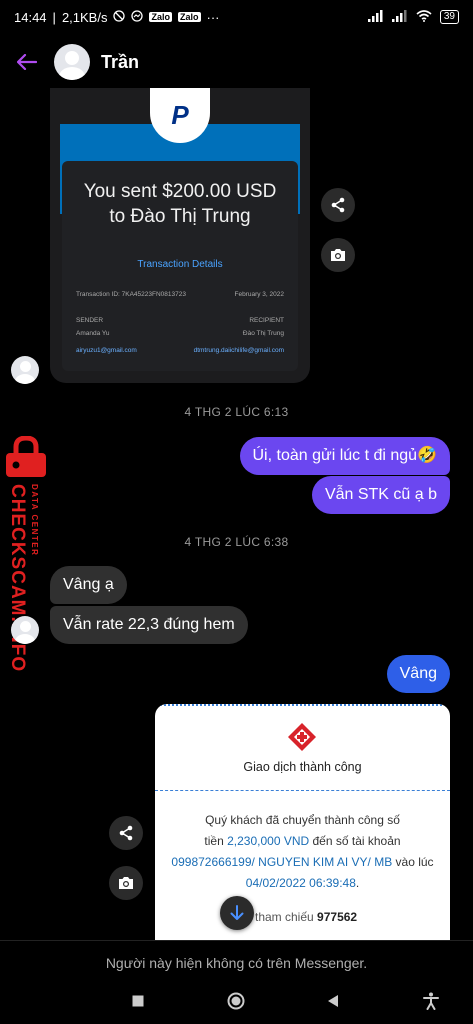 Image resolution: width=473 pixels, height=1024 pixels. What do you see at coordinates (120, 62) in the screenshot?
I see `contact-name: Trần` at bounding box center [120, 62].